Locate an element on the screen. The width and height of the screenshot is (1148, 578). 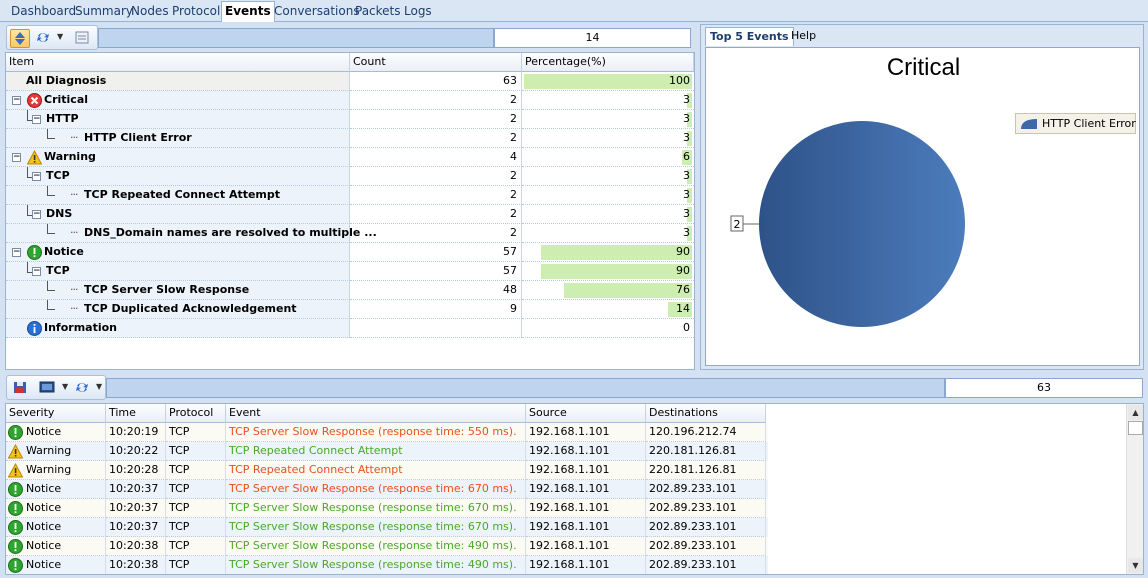
layout-button is located at coordinates (83, 38).